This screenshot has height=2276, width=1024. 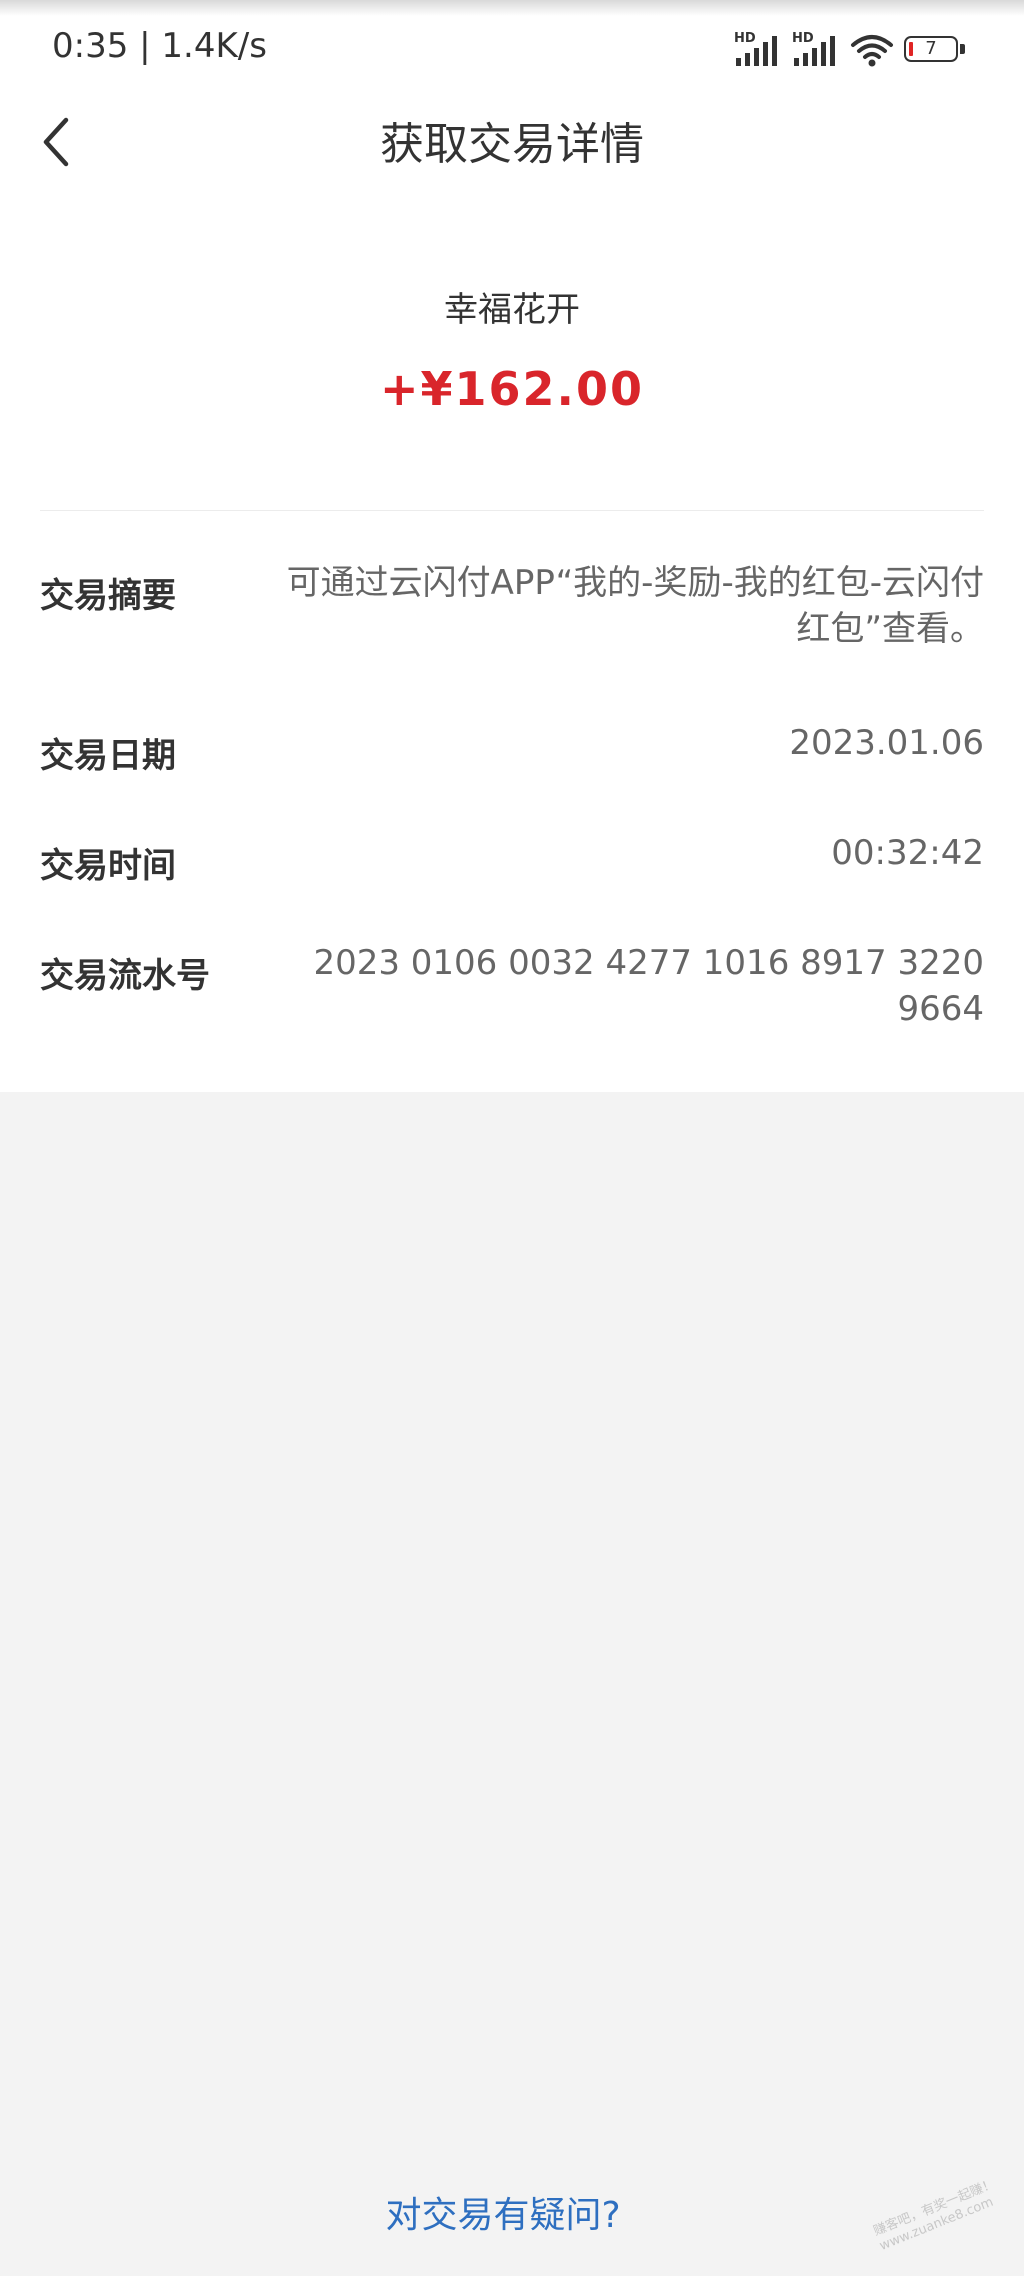 What do you see at coordinates (159, 46) in the screenshot?
I see `status-time: 0:35 | 1.4K/s` at bounding box center [159, 46].